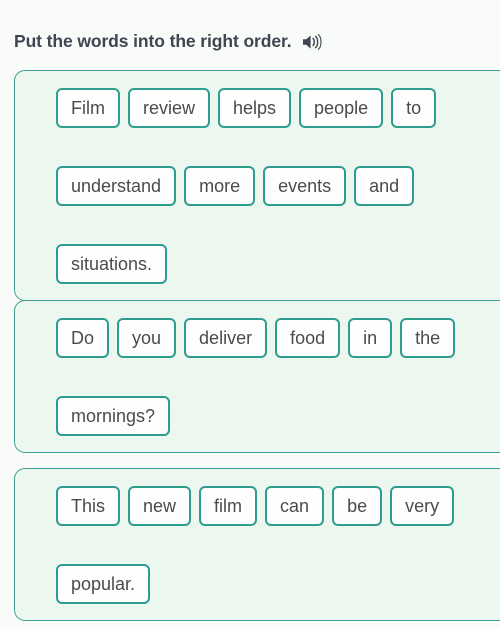  What do you see at coordinates (370, 338) in the screenshot?
I see `word-chip: in` at bounding box center [370, 338].